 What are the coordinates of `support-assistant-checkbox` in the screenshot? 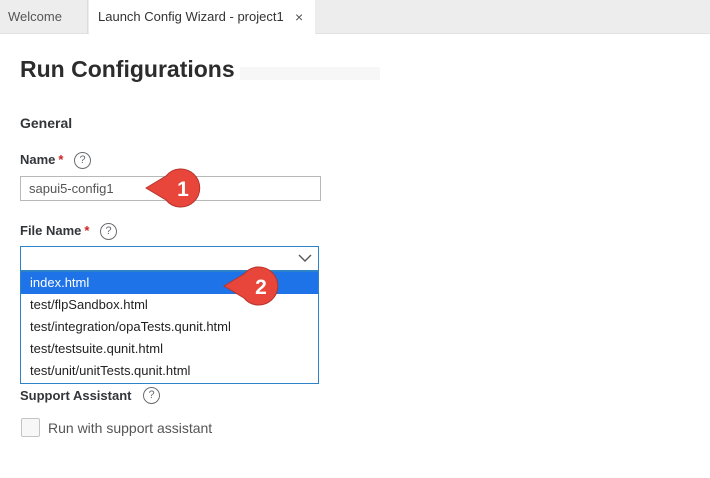 It's located at (30, 427).